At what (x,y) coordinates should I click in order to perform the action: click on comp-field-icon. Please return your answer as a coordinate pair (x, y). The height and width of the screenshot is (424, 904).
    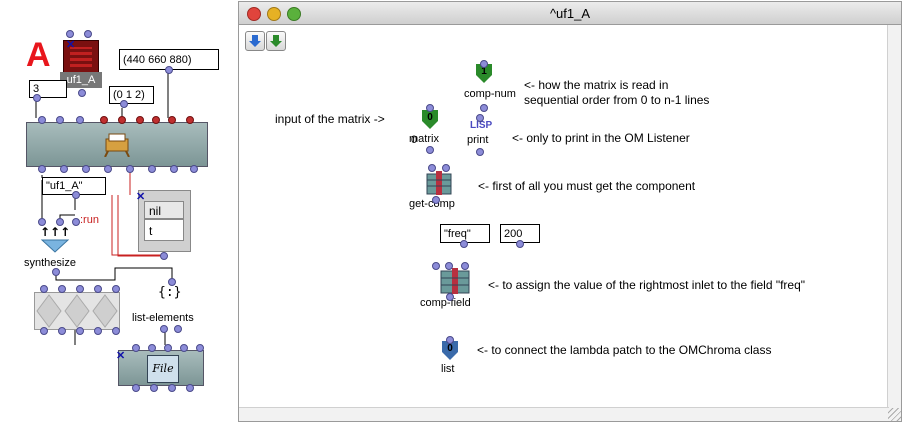
    Looking at the image, I should click on (455, 281).